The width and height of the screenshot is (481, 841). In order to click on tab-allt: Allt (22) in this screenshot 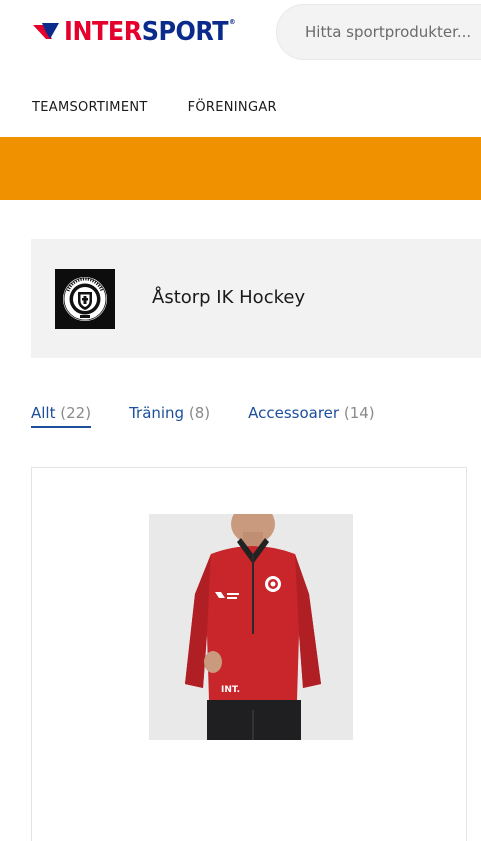, I will do `click(61, 416)`.